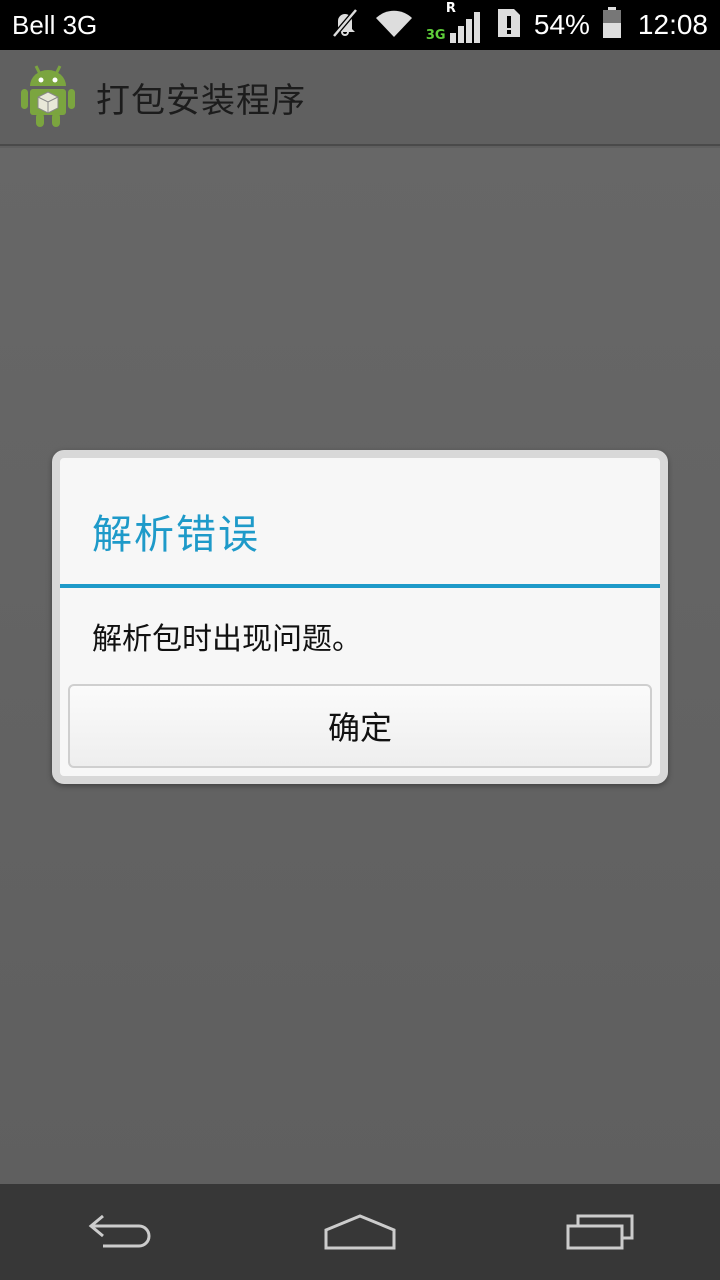 The image size is (720, 1280). Describe the element at coordinates (360, 726) in the screenshot. I see `ok-button: 确定` at that location.